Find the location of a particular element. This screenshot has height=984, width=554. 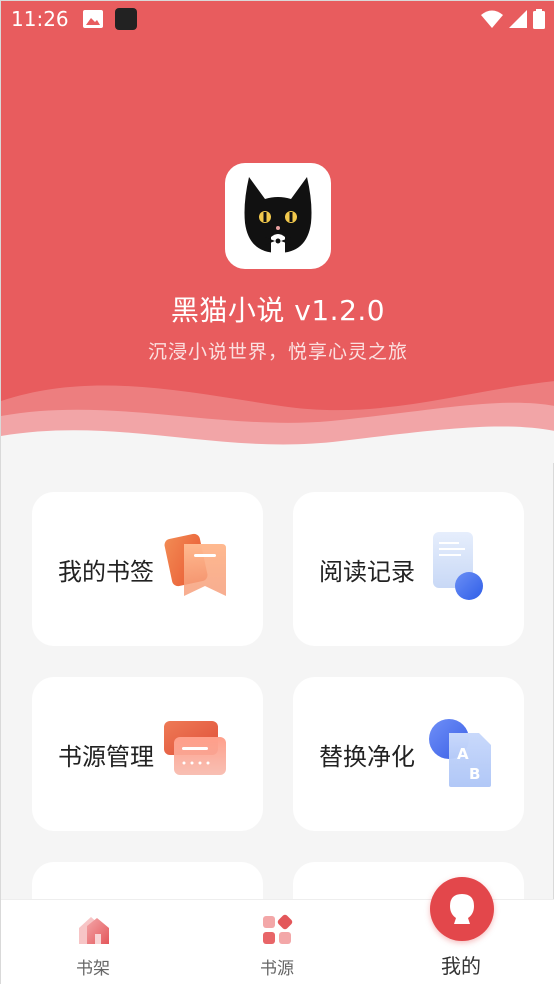

replace-purify-label: 替换净化 is located at coordinates (367, 756).